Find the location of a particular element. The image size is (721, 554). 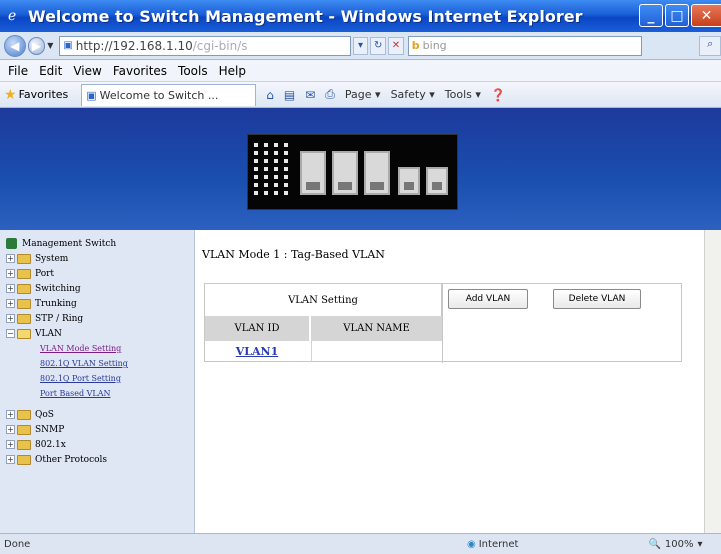

sidebar-item-snmp: + SNMP is located at coordinates (100, 429).